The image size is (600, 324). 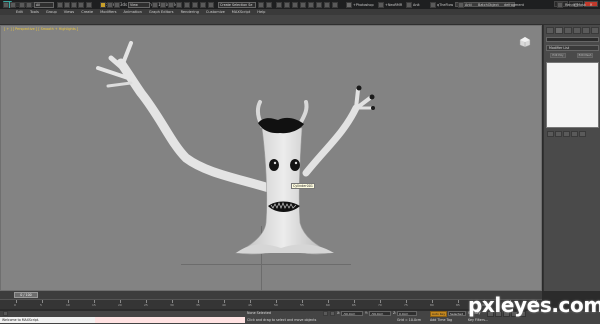 I want to click on mirror-icon, so click(x=261, y=5).